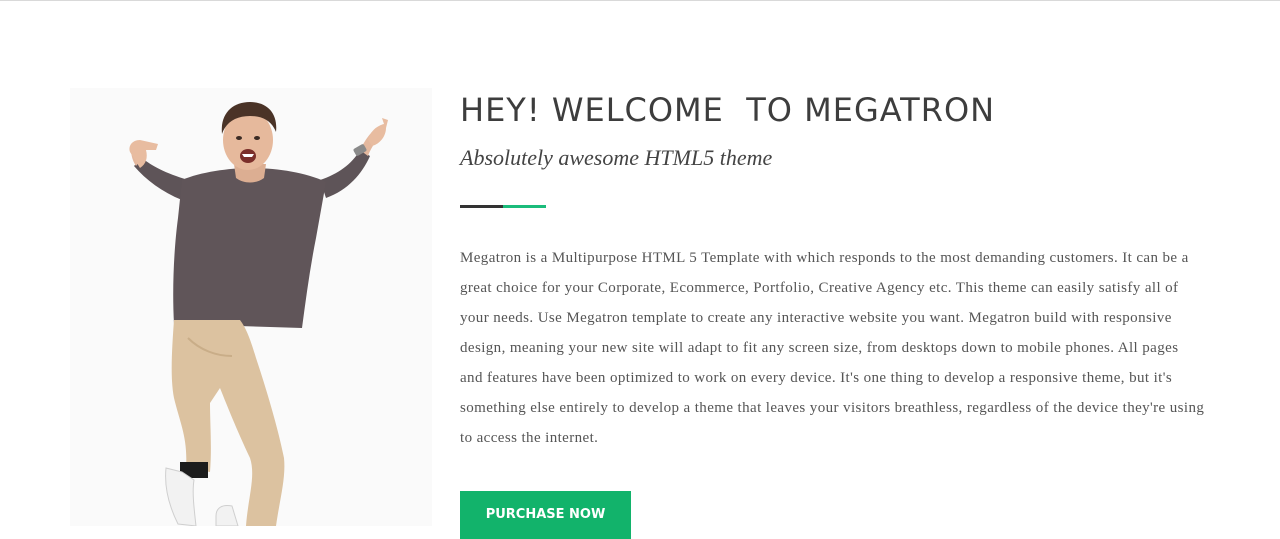 This screenshot has width=1280, height=539. What do you see at coordinates (728, 110) in the screenshot?
I see `welcome-heading: HEY! WELCOME TO MEGATRON` at bounding box center [728, 110].